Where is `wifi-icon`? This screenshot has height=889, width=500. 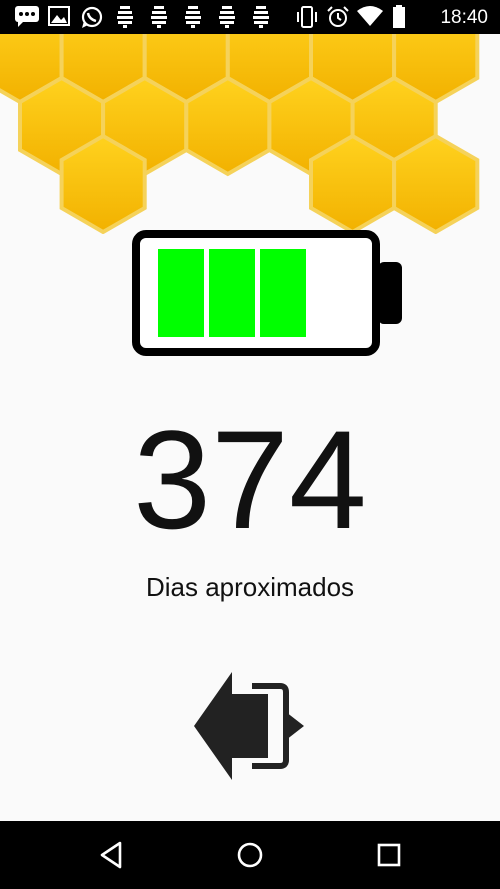
wifi-icon is located at coordinates (370, 16).